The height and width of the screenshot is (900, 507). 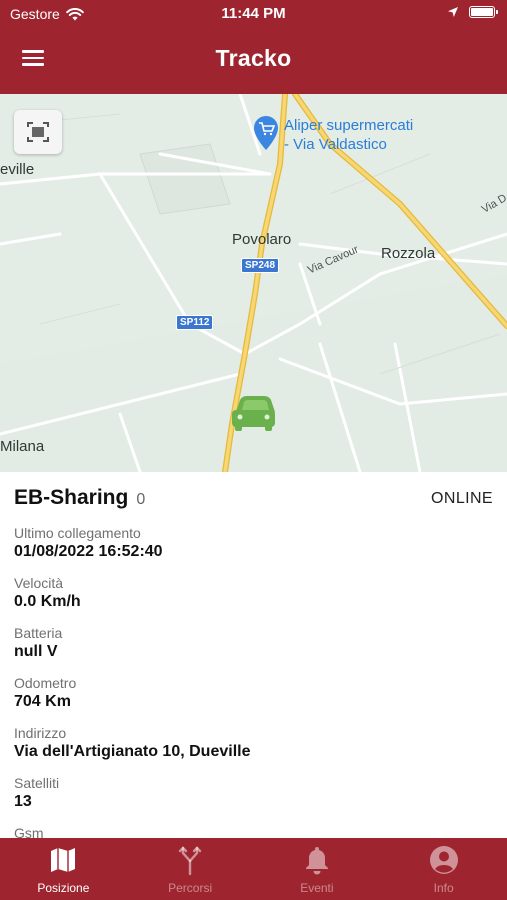 What do you see at coordinates (45, 683) in the screenshot?
I see `field-label: Odometro` at bounding box center [45, 683].